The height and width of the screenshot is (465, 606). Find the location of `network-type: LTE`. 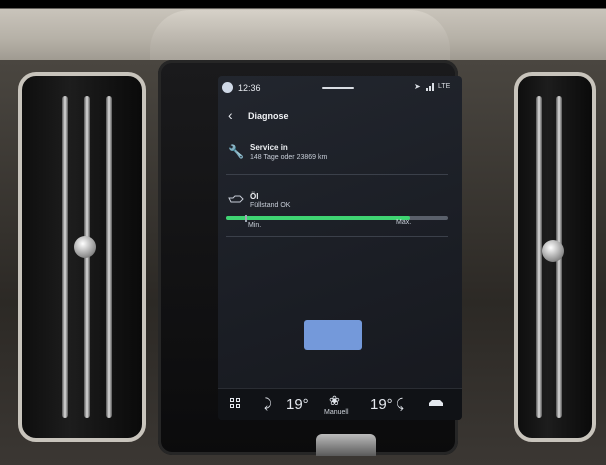

network-type: LTE is located at coordinates (444, 86).